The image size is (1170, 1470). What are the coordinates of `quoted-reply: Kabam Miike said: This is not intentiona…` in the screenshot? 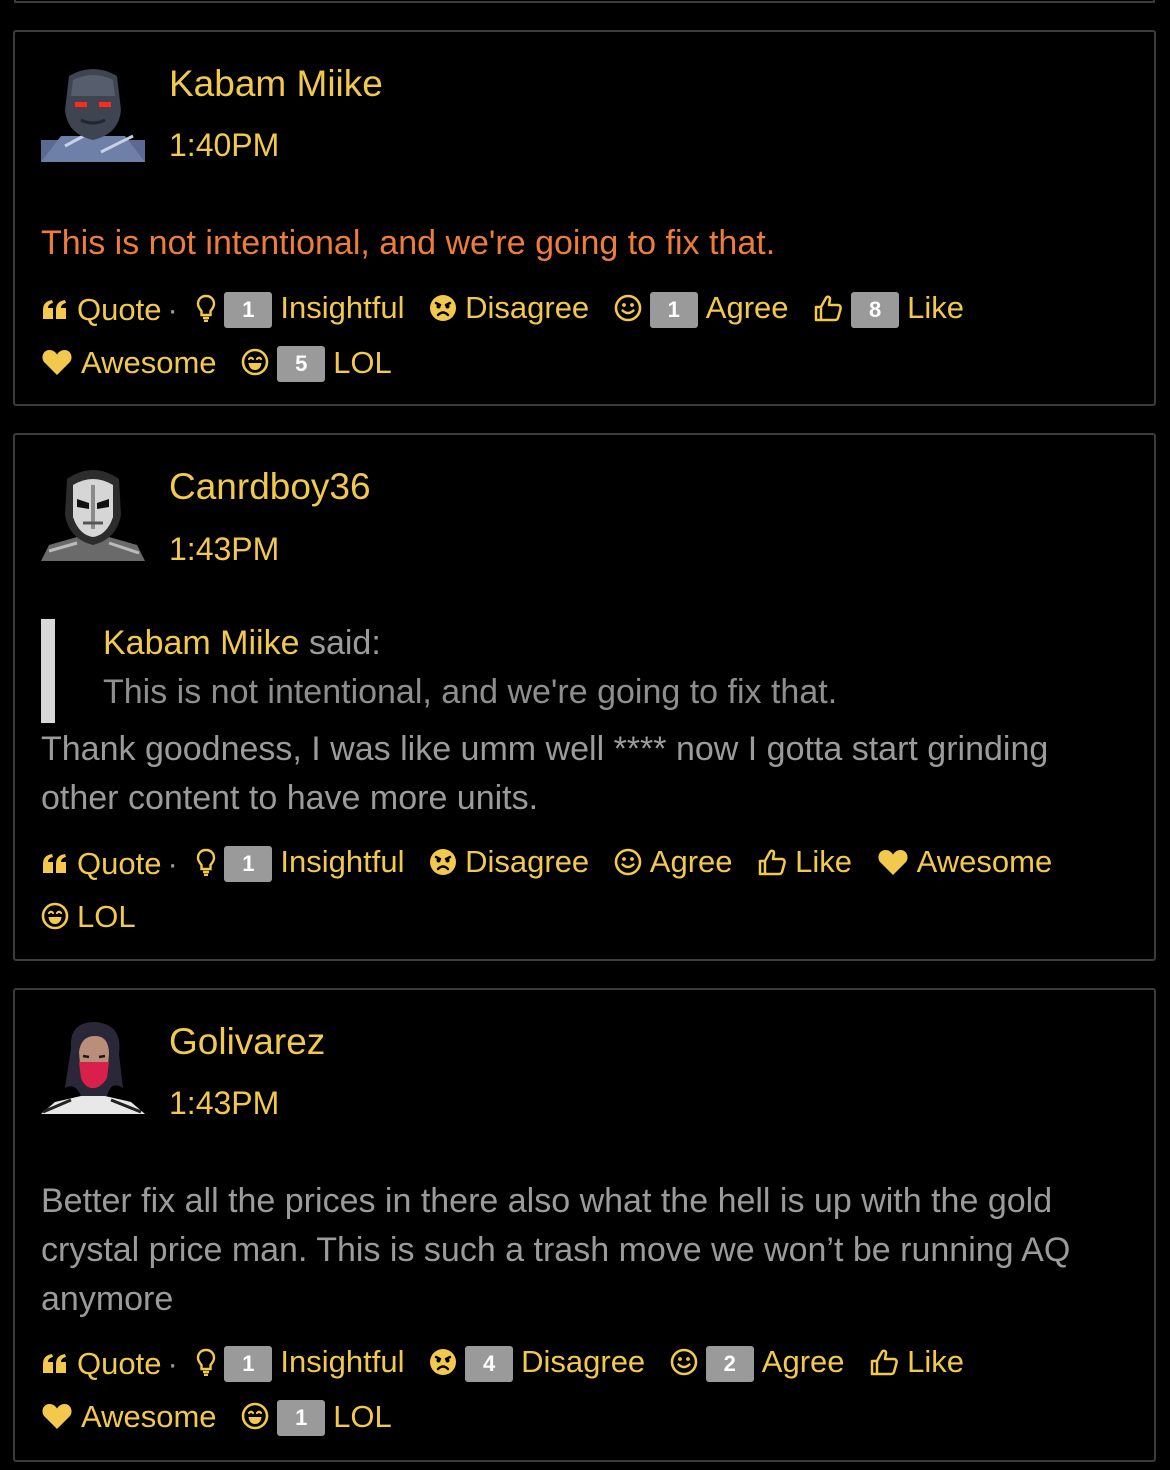 It's located at (577, 674).